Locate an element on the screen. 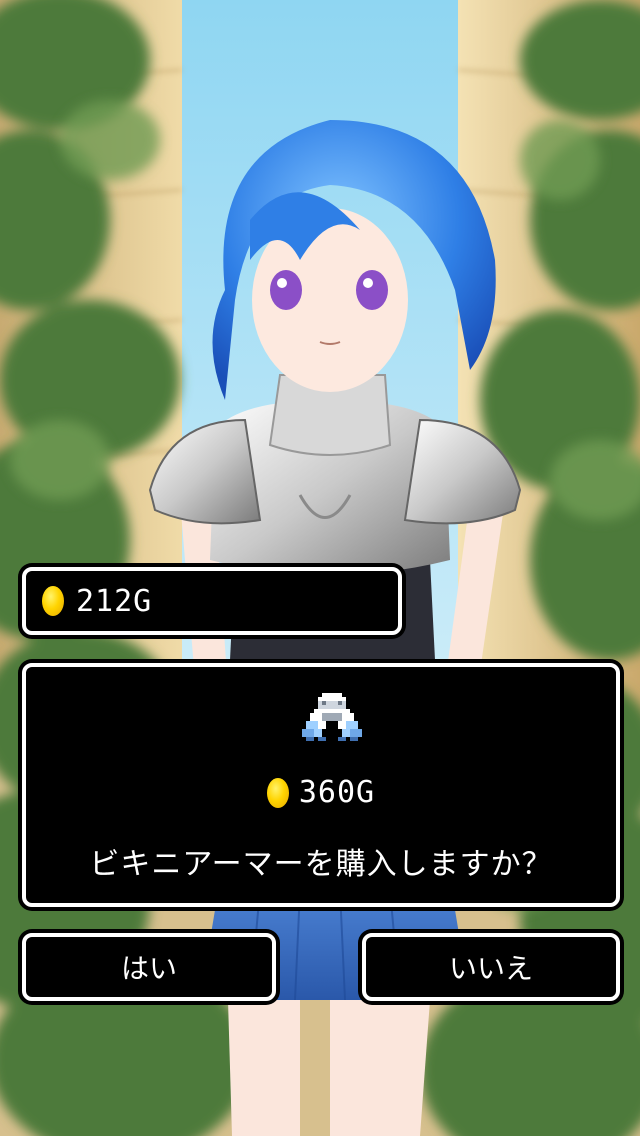 This screenshot has width=640, height=1136. gold-amount: 212G is located at coordinates (114, 601).